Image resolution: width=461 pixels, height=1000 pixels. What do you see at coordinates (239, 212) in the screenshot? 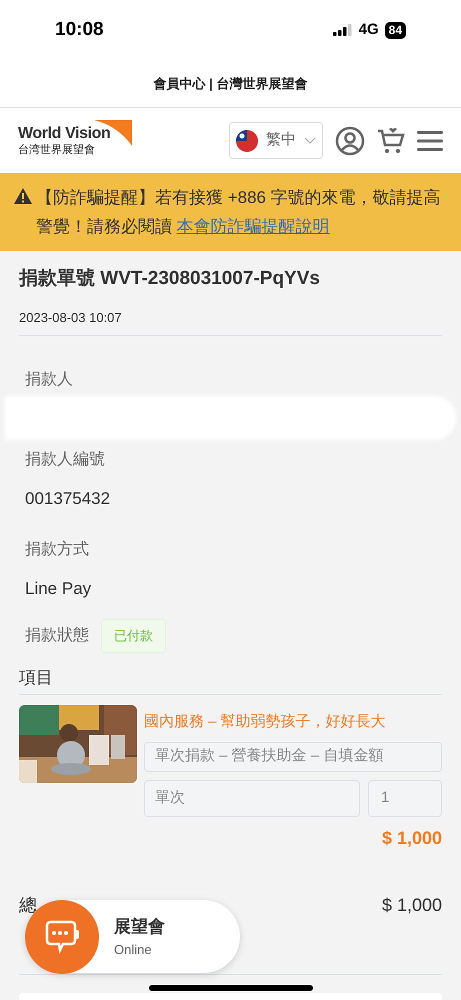
I see `alert-message: 【防詐騙提醒】若有接獲 +886 字號的來電，敬請提高警覺！請務必閱讀 本會防詐騙提醒說明` at bounding box center [239, 212].